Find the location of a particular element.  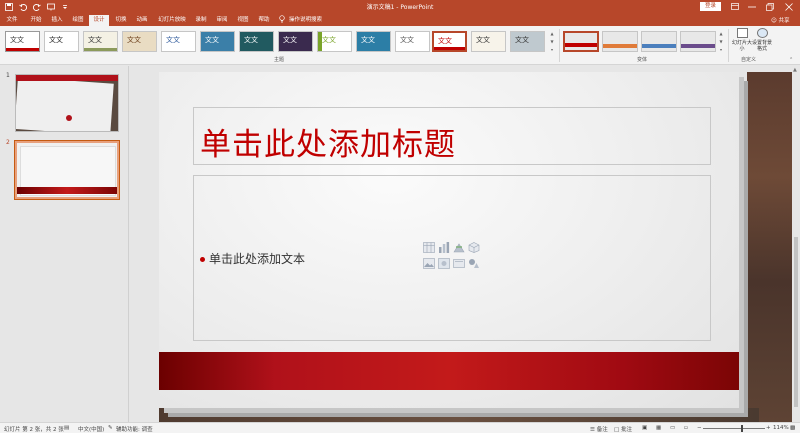

group-divider is located at coordinates (559, 45).